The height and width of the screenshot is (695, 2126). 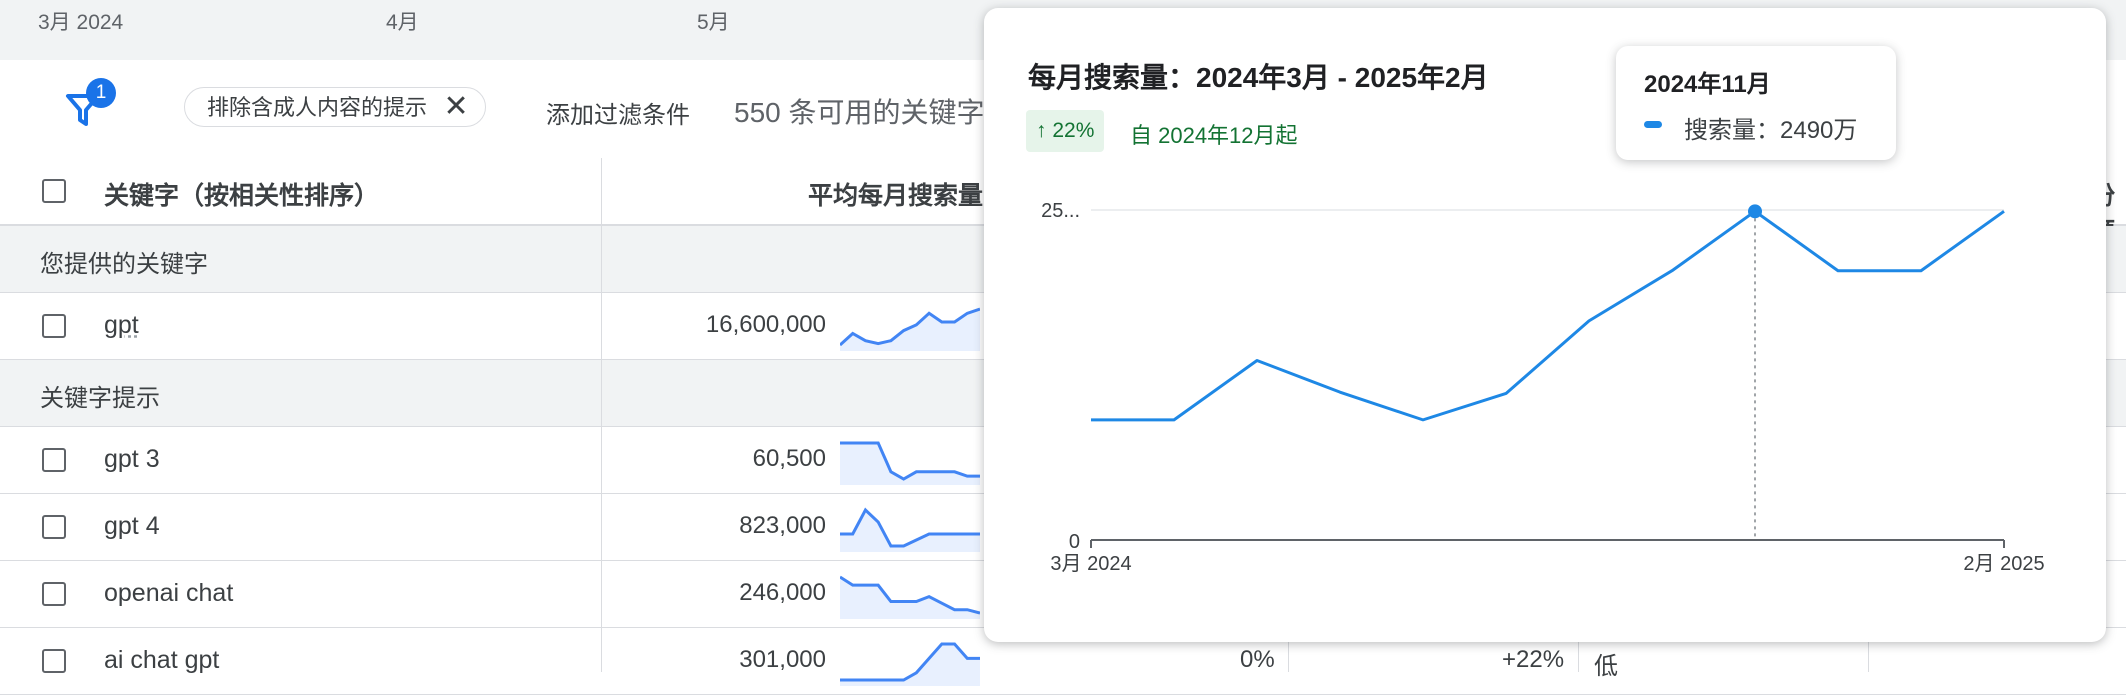 What do you see at coordinates (782, 525) in the screenshot?
I see `volume-cell: 823,000` at bounding box center [782, 525].